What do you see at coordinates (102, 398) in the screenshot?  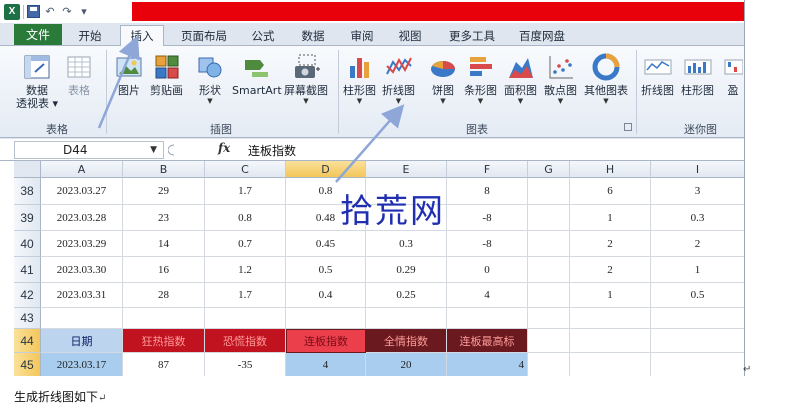 I see `caption-return-icon: ↵` at bounding box center [102, 398].